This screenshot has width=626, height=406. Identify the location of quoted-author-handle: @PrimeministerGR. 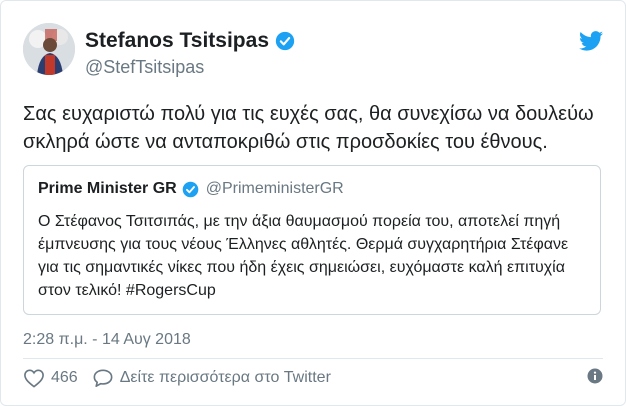
(275, 189).